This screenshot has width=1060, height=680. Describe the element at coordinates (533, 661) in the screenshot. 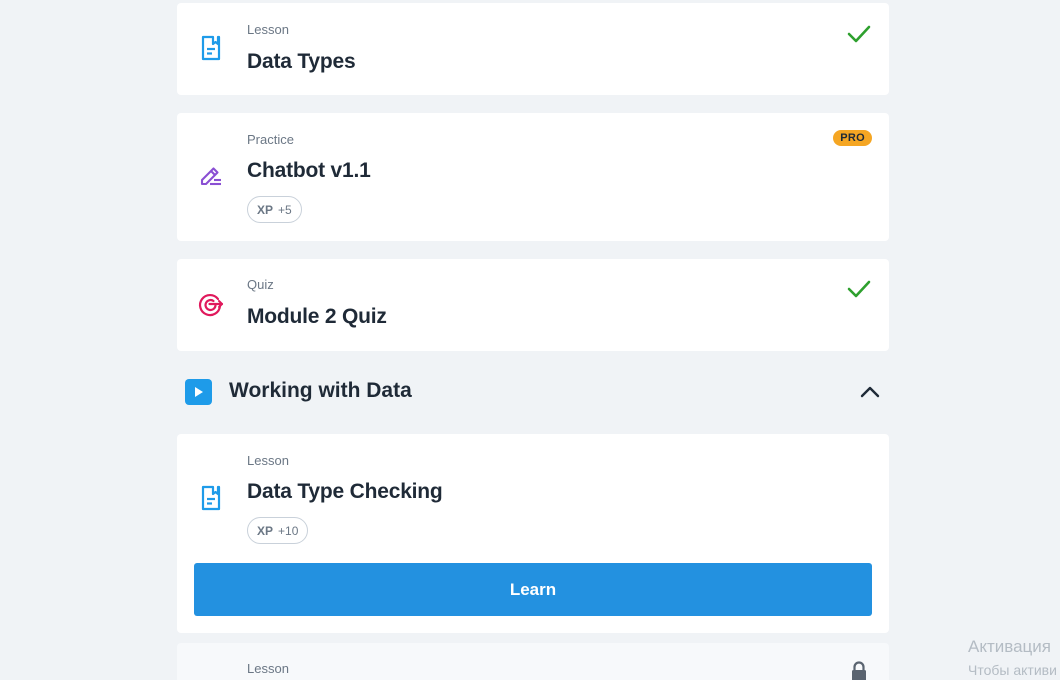

I see `lesson-card-locked: Lesson` at that location.